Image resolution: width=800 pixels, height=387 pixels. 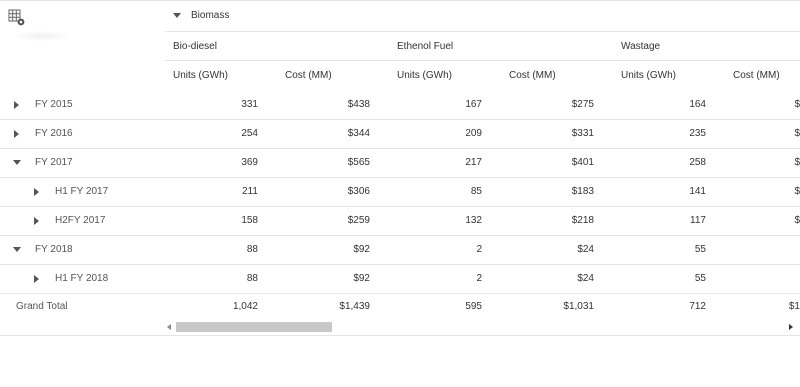 What do you see at coordinates (791, 327) in the screenshot?
I see `scroll-right-icon` at bounding box center [791, 327].